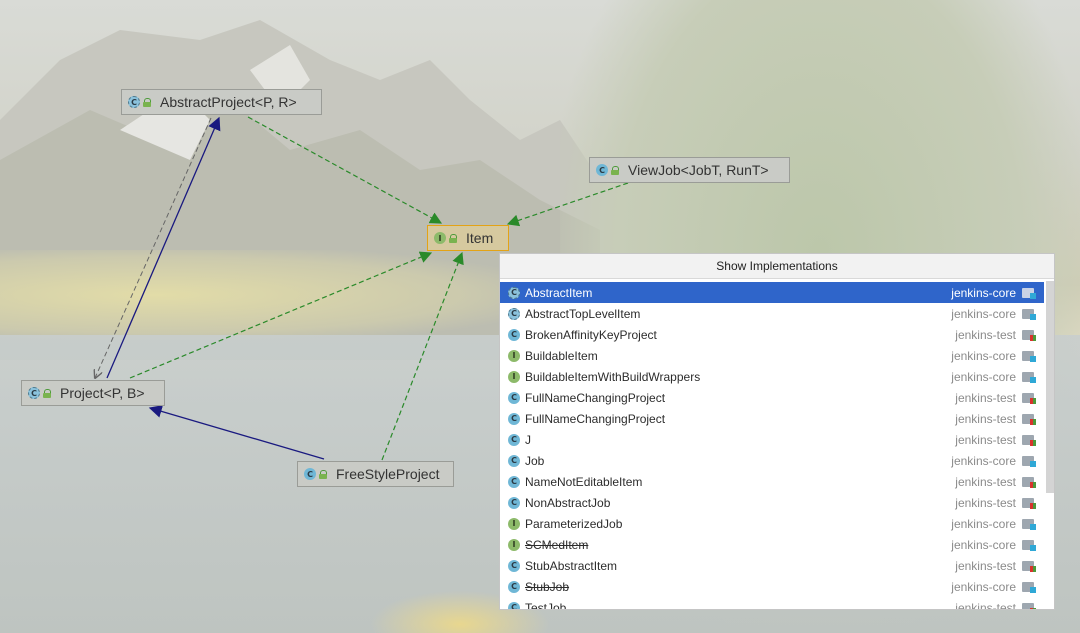  I want to click on implementation-row: I BuildableItem jenkins-core, so click(772, 355).